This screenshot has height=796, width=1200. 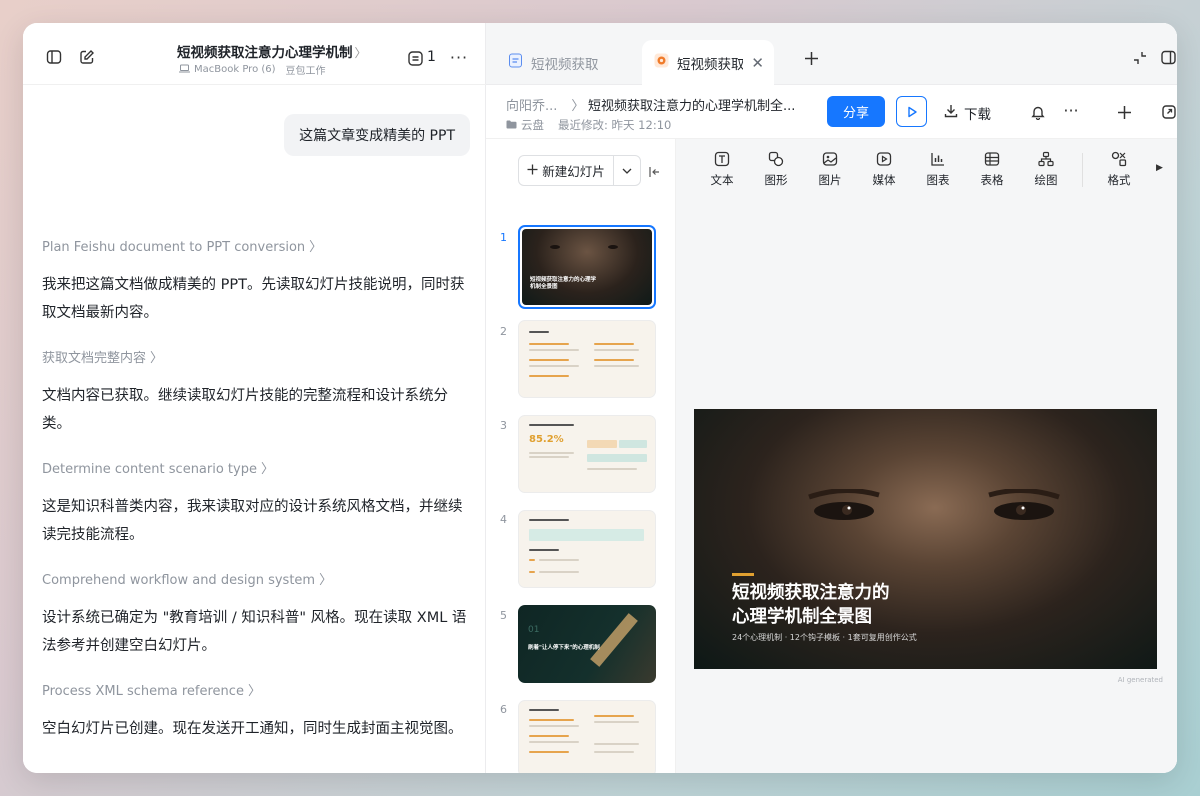 What do you see at coordinates (252, 521) in the screenshot?
I see `assistant-message: 这是知识科普类内容，我来读取对应的设计系统风格文档，并继续读完技能流程。` at bounding box center [252, 521].